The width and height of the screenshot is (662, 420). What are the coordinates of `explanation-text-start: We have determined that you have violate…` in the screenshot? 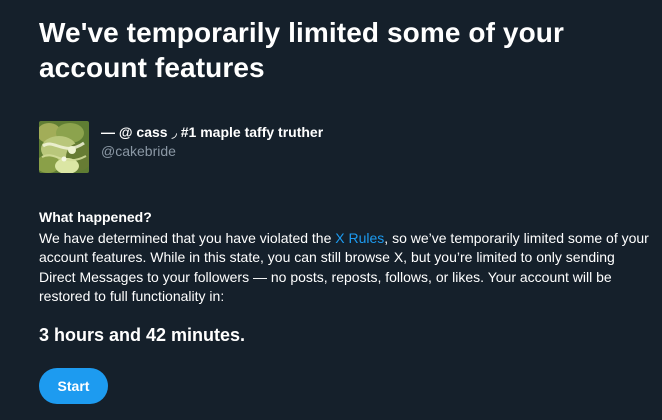 It's located at (187, 238).